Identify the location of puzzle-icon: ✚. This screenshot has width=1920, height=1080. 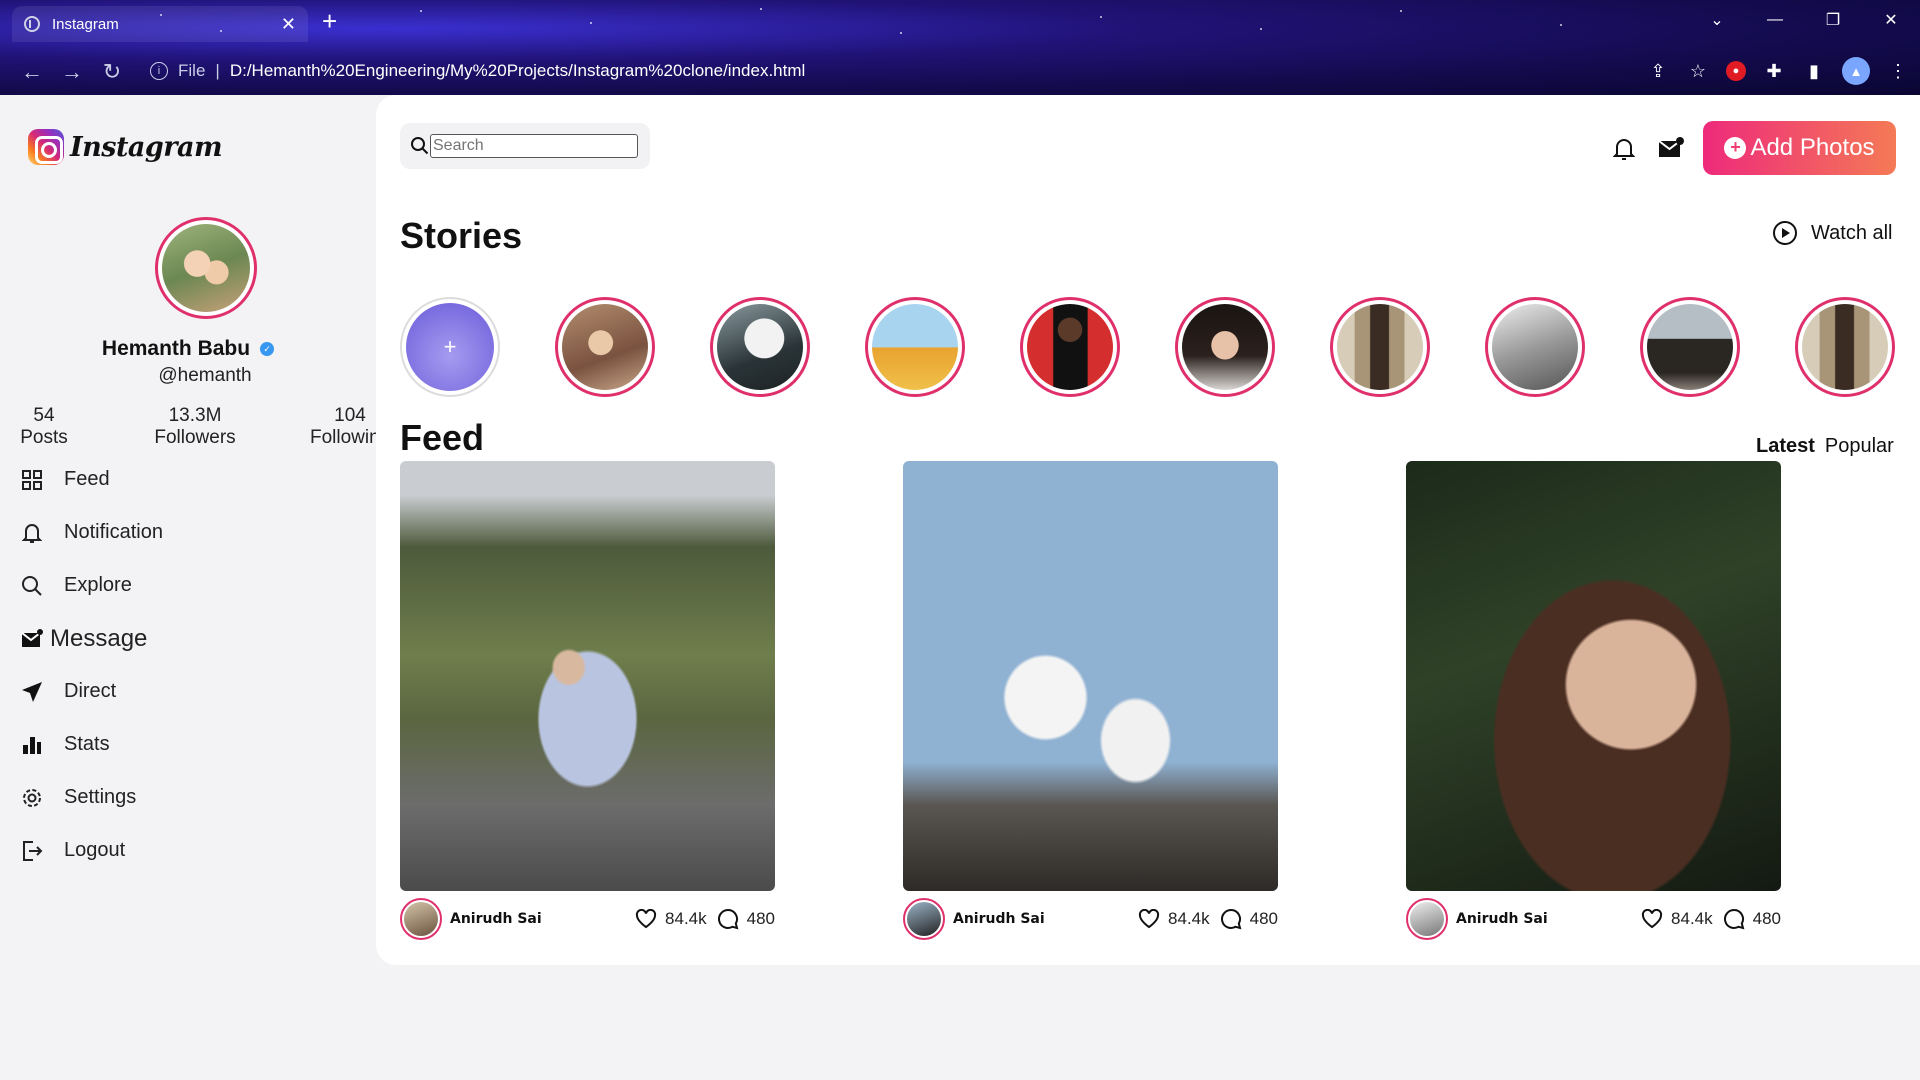
(1774, 71).